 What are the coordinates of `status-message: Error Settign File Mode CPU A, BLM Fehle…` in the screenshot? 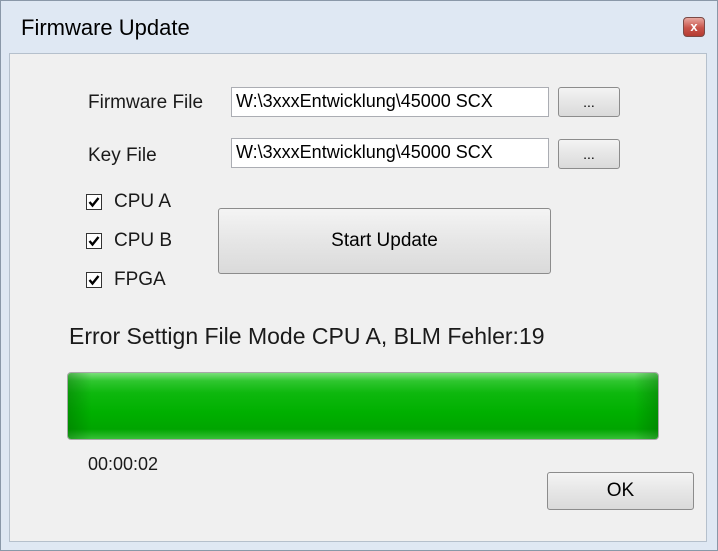 It's located at (307, 336).